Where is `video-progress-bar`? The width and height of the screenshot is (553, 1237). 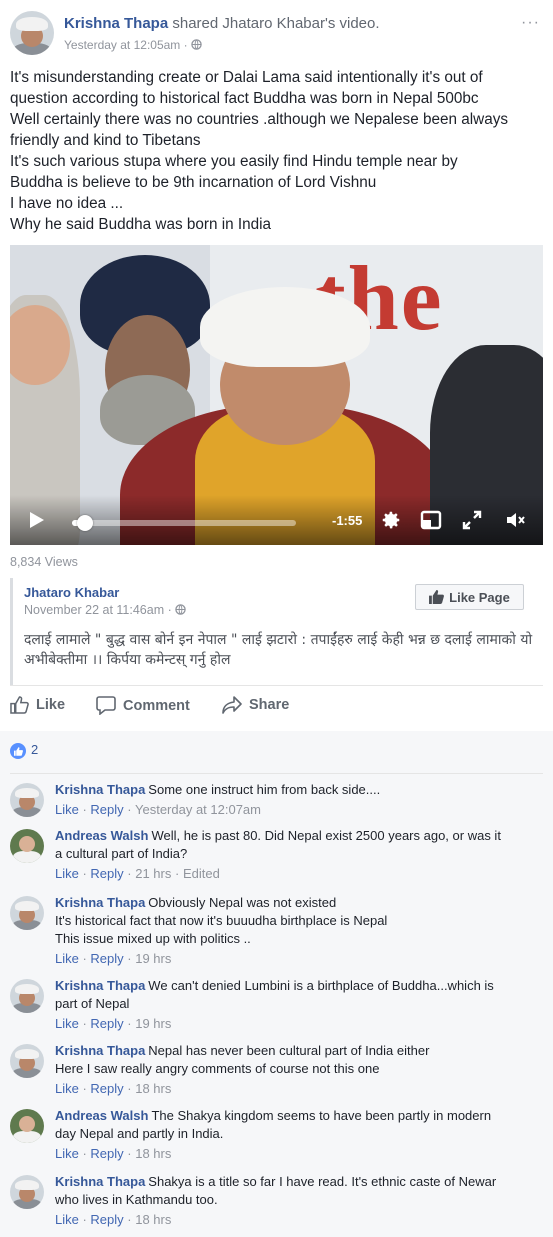
video-progress-bar is located at coordinates (184, 523).